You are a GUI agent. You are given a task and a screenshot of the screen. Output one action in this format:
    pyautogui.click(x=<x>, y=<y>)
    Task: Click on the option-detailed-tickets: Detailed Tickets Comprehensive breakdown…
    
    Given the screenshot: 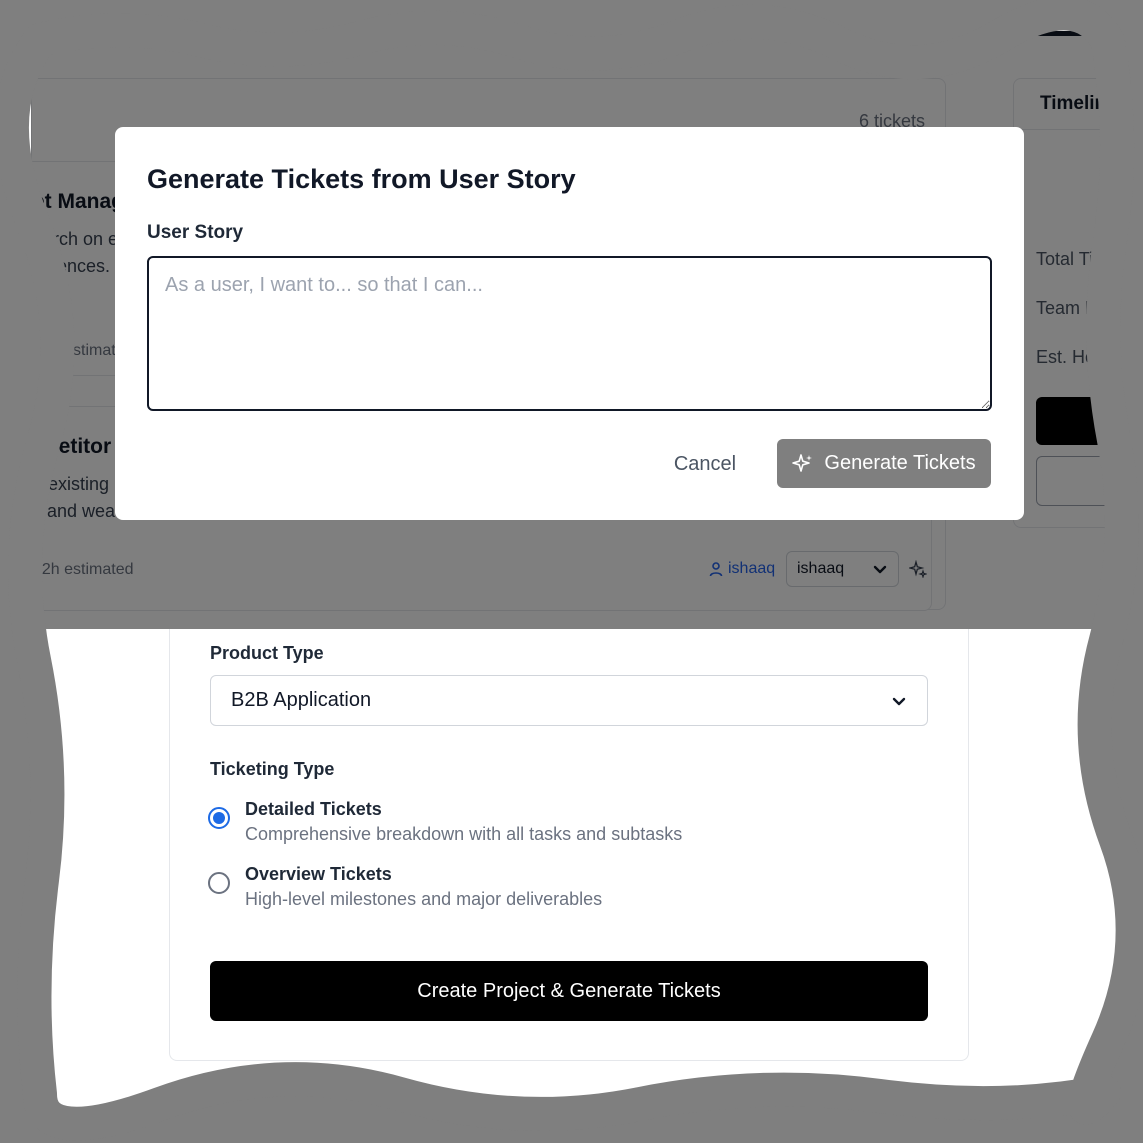 What is the action you would take?
    pyautogui.click(x=445, y=822)
    